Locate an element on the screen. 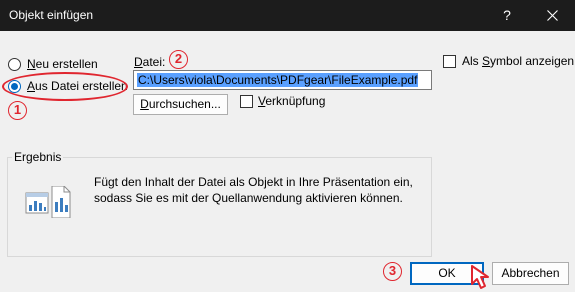 This screenshot has width=575, height=292. result-group-title: Ergebnis is located at coordinates (38, 157).